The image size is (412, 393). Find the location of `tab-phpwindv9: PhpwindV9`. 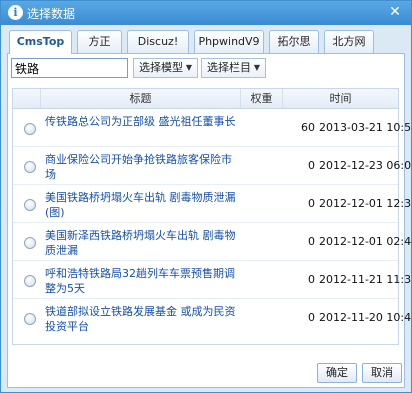

tab-phpwindv9: PhpwindV9 is located at coordinates (229, 41).